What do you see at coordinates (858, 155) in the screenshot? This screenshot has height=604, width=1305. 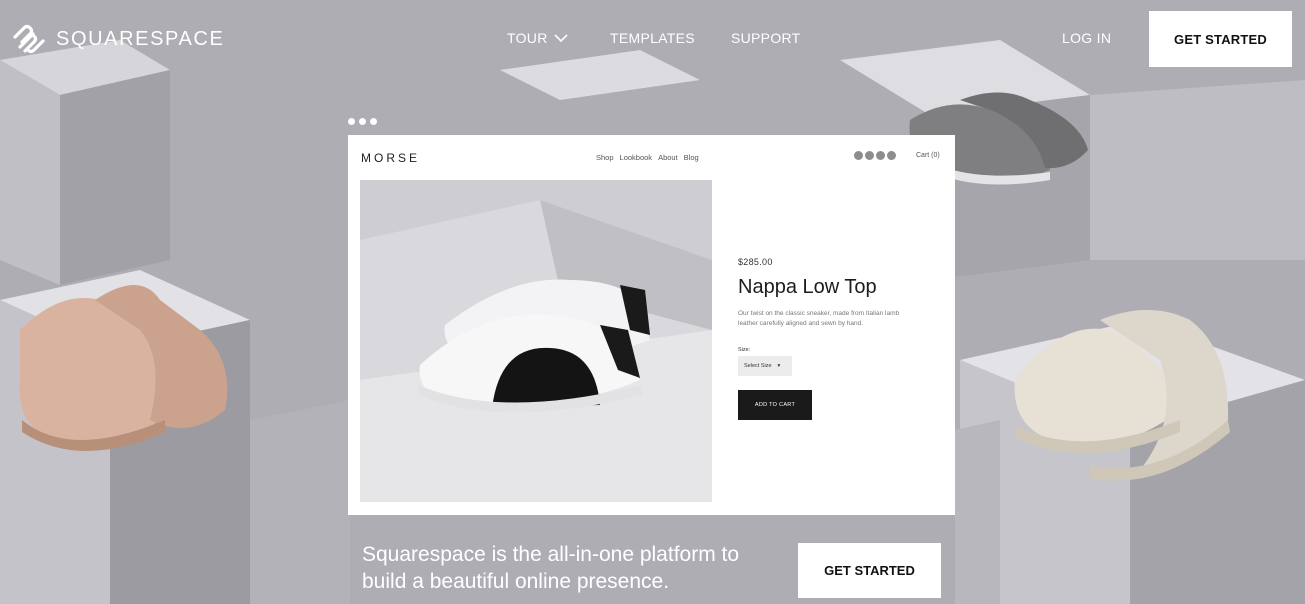 I see `email-icon` at bounding box center [858, 155].